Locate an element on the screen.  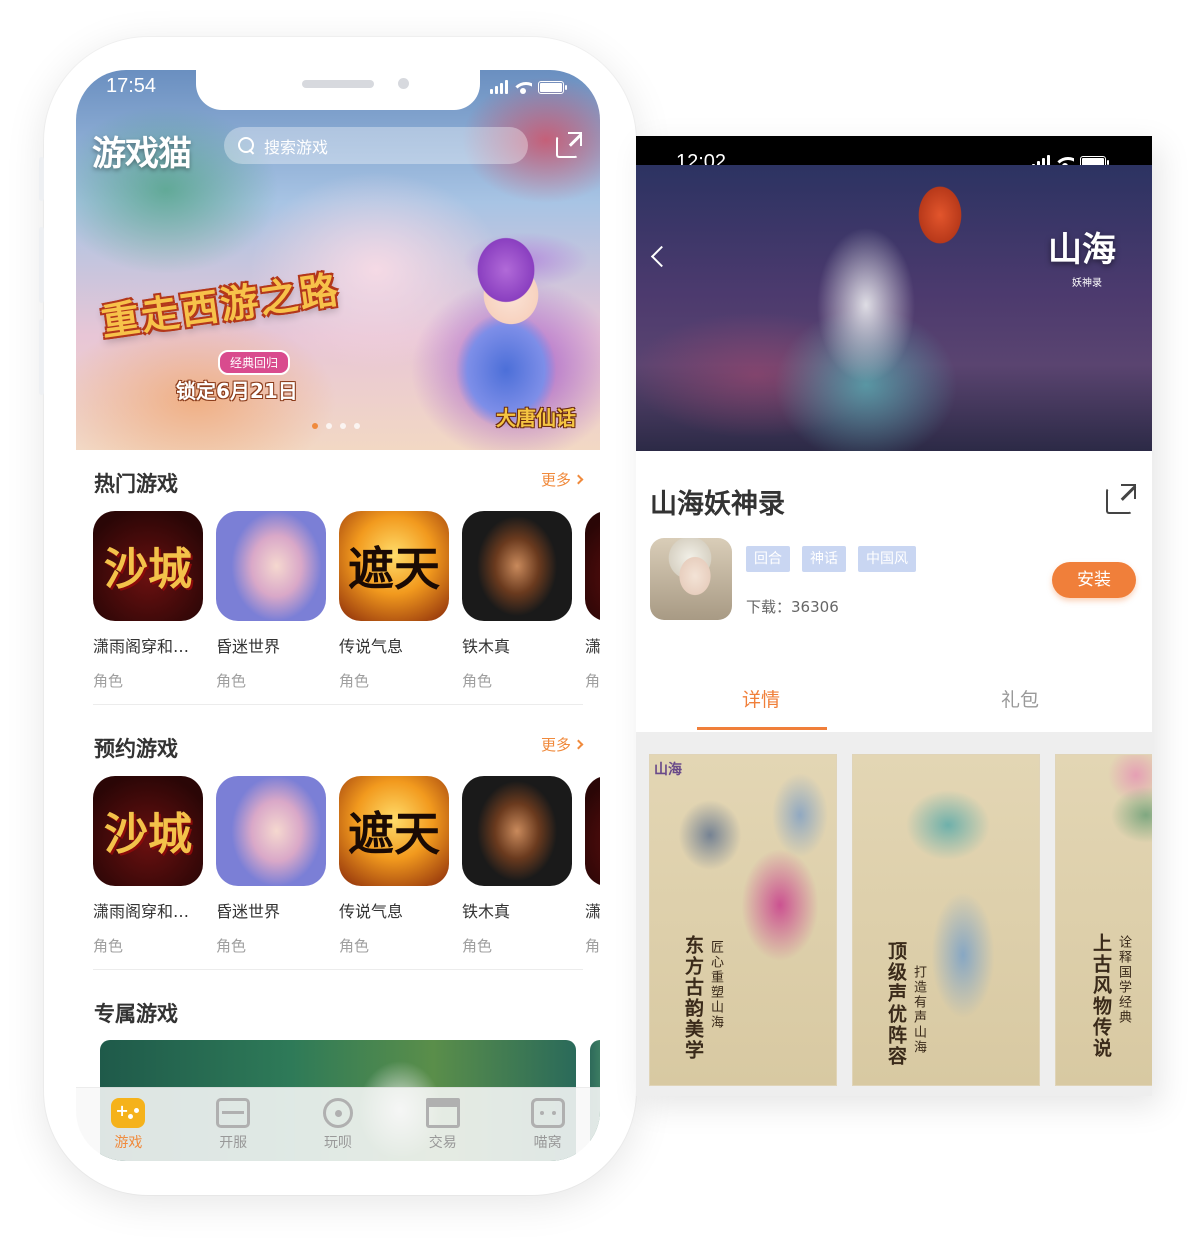
calendar-icon is located at coordinates (233, 1113).